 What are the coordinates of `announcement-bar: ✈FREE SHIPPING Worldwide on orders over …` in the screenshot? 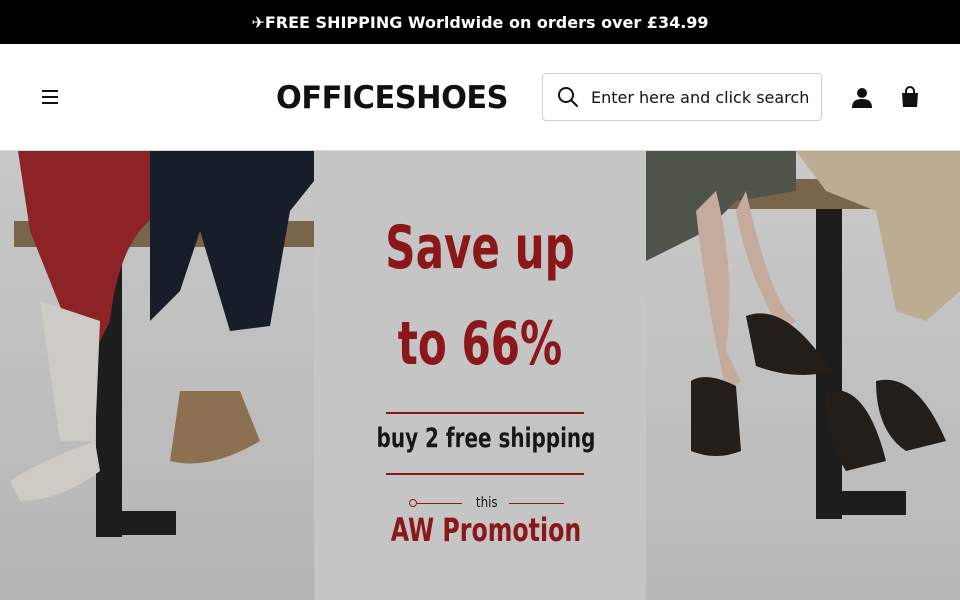 It's located at (480, 22).